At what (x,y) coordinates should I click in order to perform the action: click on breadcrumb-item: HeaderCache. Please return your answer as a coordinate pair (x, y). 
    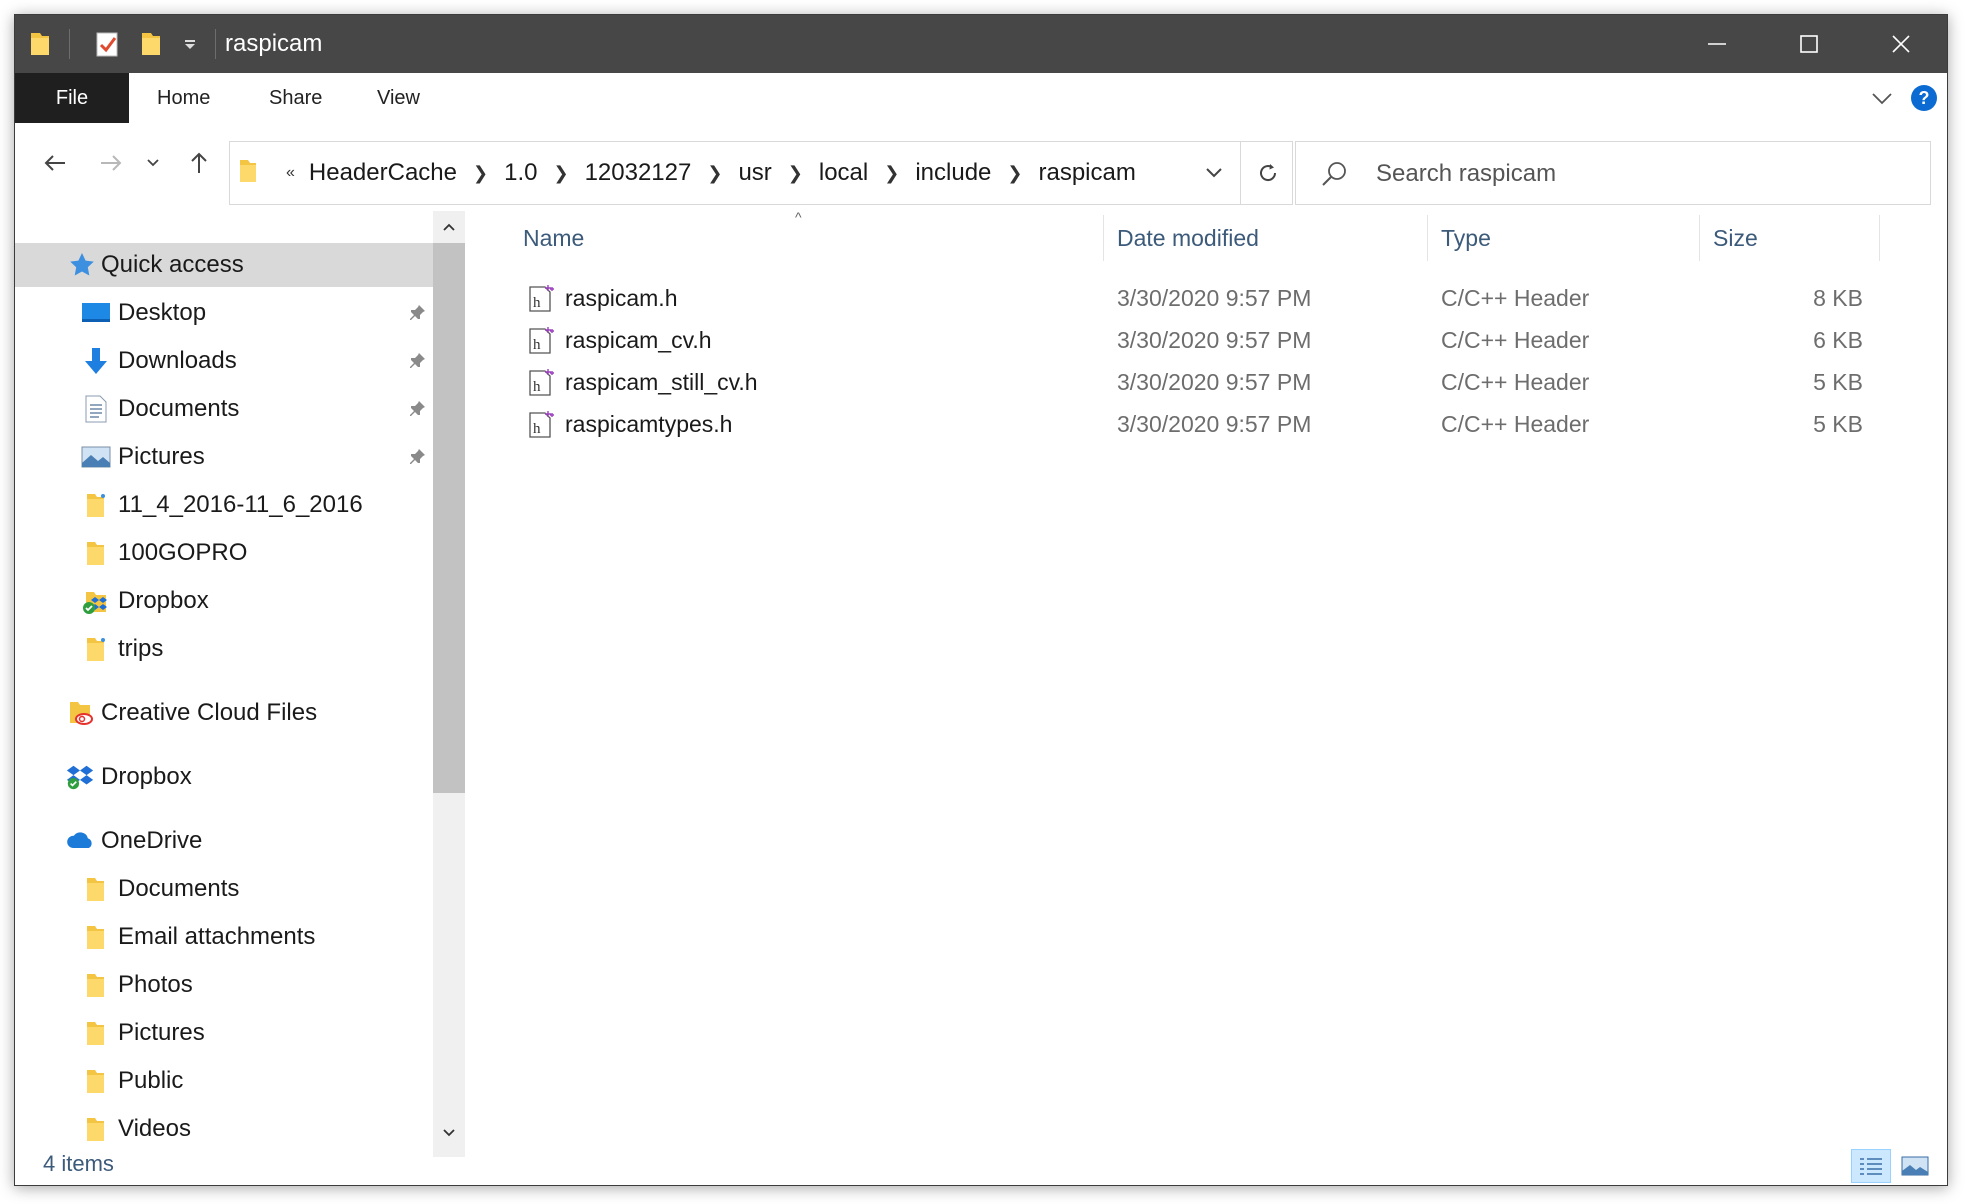
    Looking at the image, I should click on (383, 173).